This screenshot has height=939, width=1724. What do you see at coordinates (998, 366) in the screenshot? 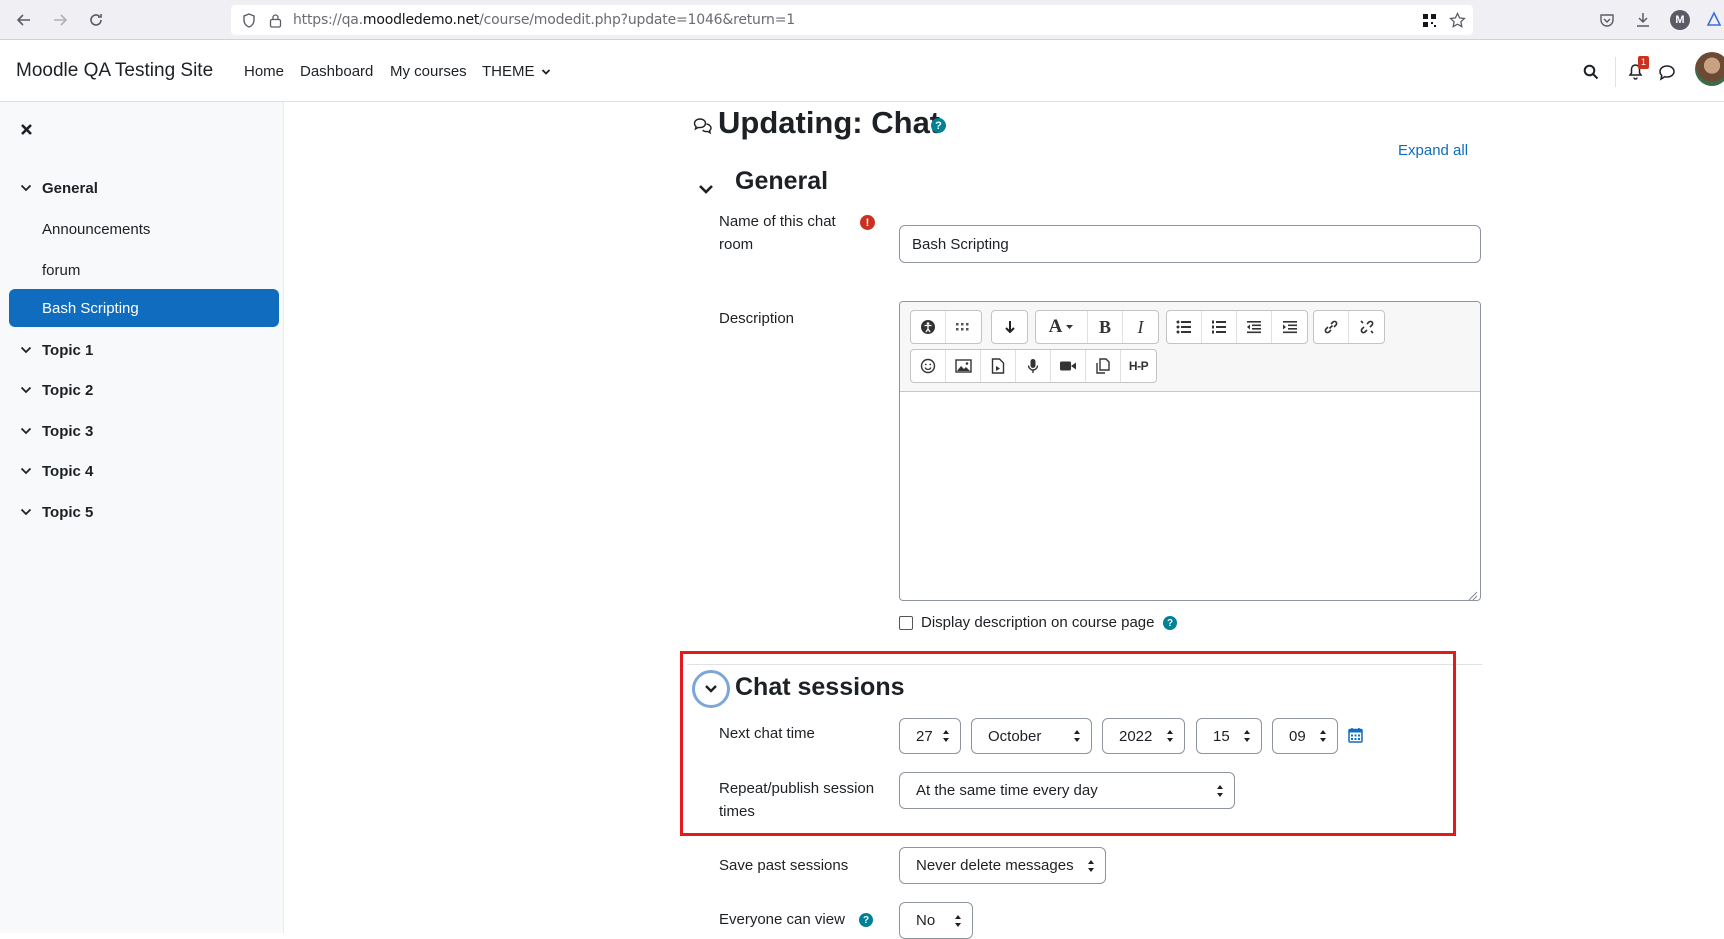
I see `media-file-icon` at bounding box center [998, 366].